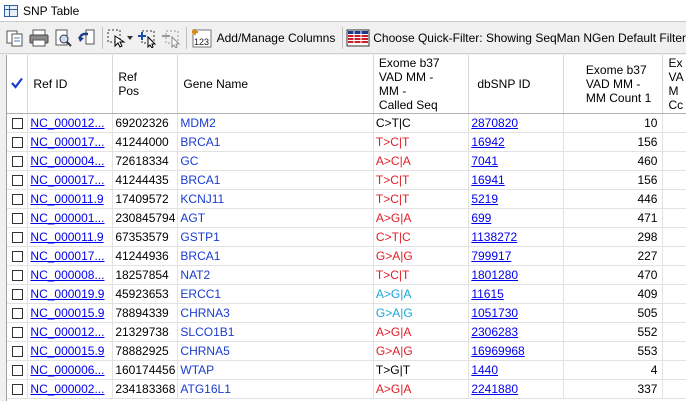  Describe the element at coordinates (346, 294) in the screenshot. I see `table-row: NC_000019.9 45923653 ERCC1 A>G|A 11615 409` at that location.